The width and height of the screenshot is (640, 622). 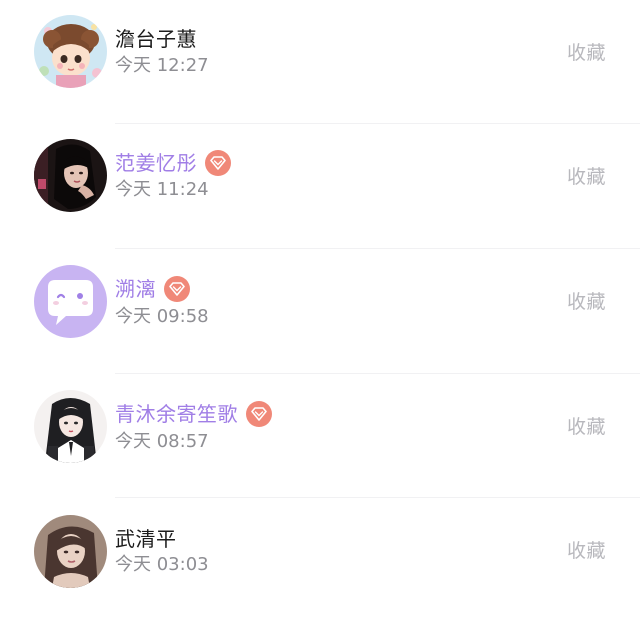 I want to click on name-line: 武清平, so click(x=146, y=539).